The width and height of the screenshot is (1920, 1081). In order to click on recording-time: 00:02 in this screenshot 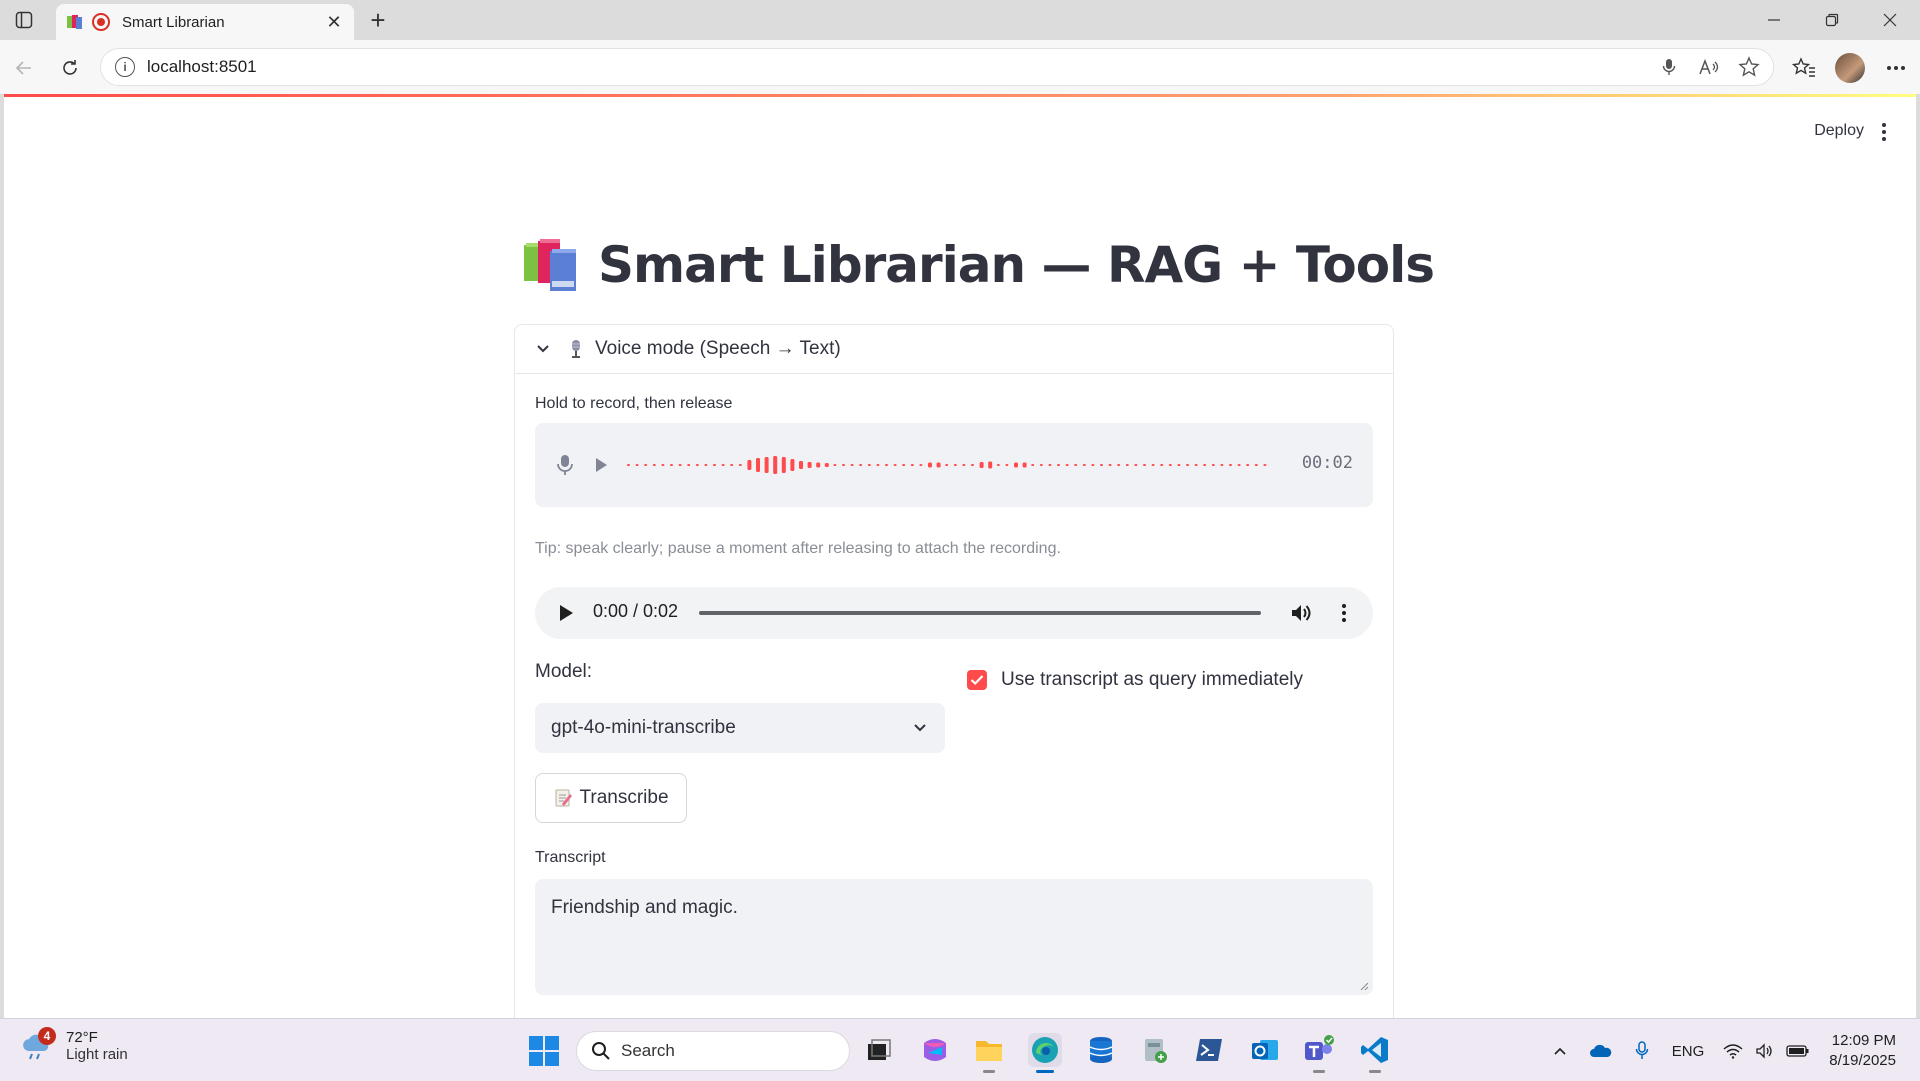, I will do `click(1327, 463)`.